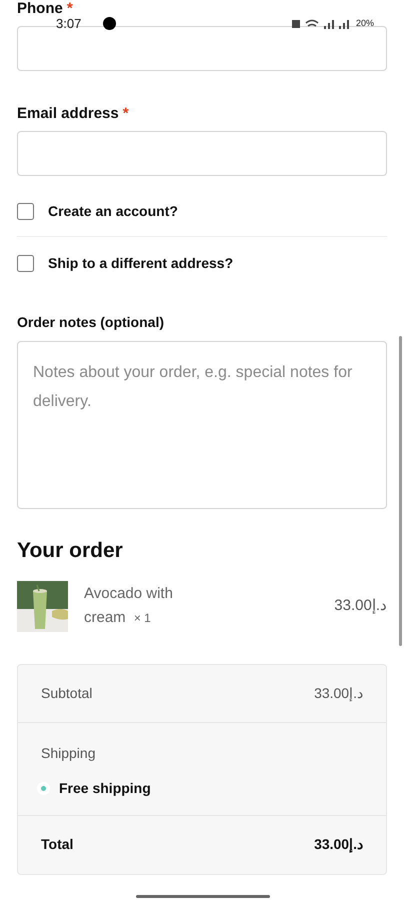  What do you see at coordinates (203, 896) in the screenshot?
I see `home-indicator` at bounding box center [203, 896].